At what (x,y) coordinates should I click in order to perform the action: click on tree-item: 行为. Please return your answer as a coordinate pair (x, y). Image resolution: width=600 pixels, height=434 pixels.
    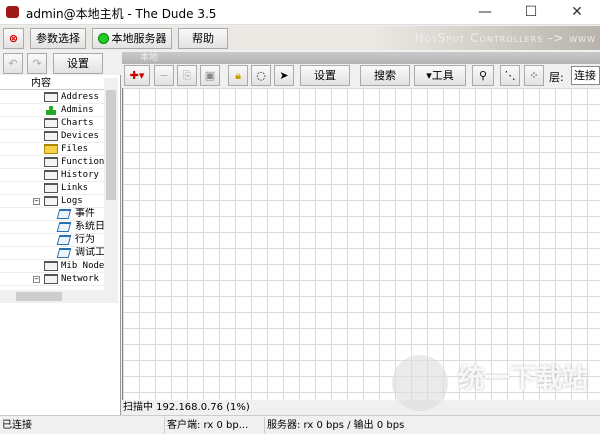
    Looking at the image, I should click on (52, 240).